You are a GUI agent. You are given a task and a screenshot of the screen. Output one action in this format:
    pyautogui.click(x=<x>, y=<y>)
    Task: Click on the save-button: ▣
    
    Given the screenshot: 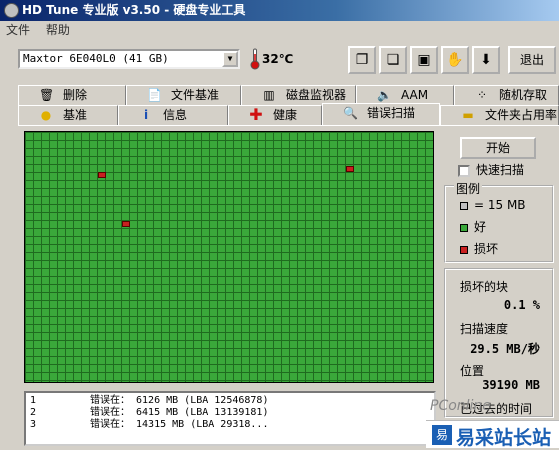 What is the action you would take?
    pyautogui.click(x=424, y=60)
    